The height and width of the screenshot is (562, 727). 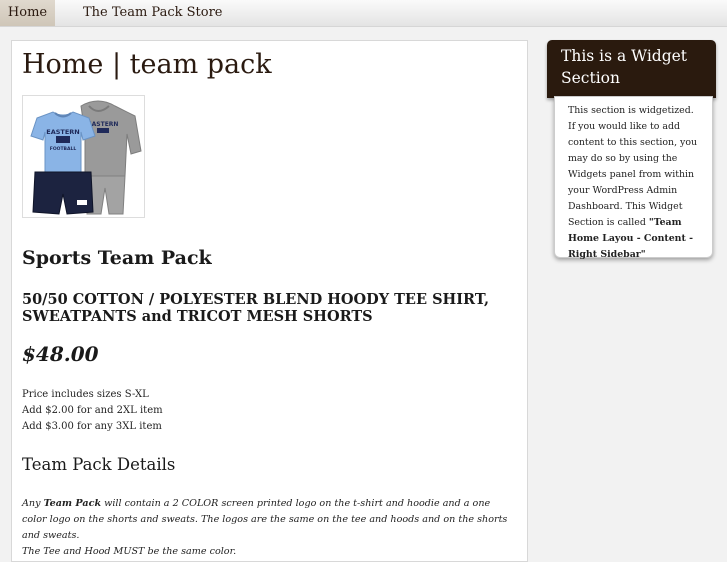 I want to click on nav-store-link: The Team Pack Store, so click(x=153, y=13).